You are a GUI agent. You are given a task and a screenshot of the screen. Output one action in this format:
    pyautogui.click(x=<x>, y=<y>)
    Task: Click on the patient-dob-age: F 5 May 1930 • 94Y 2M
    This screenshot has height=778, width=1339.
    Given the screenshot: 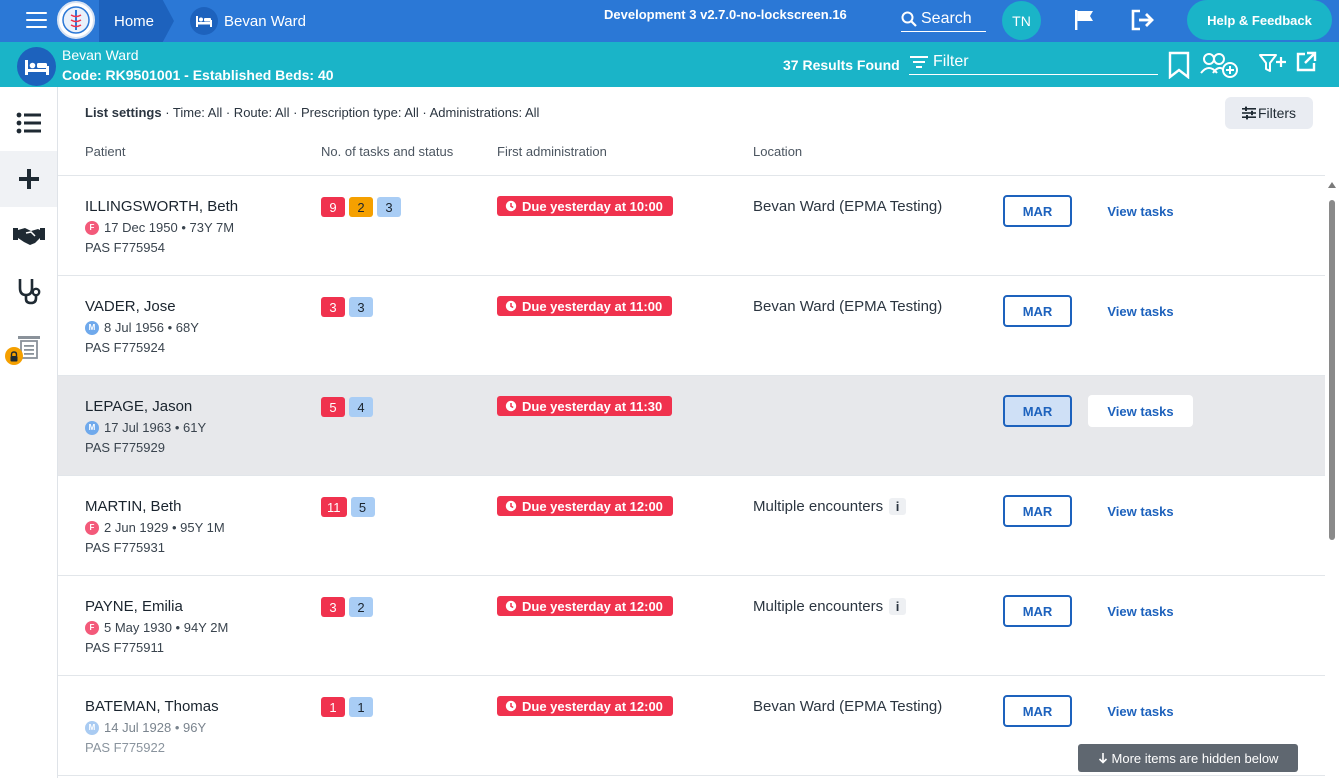 What is the action you would take?
    pyautogui.click(x=156, y=627)
    